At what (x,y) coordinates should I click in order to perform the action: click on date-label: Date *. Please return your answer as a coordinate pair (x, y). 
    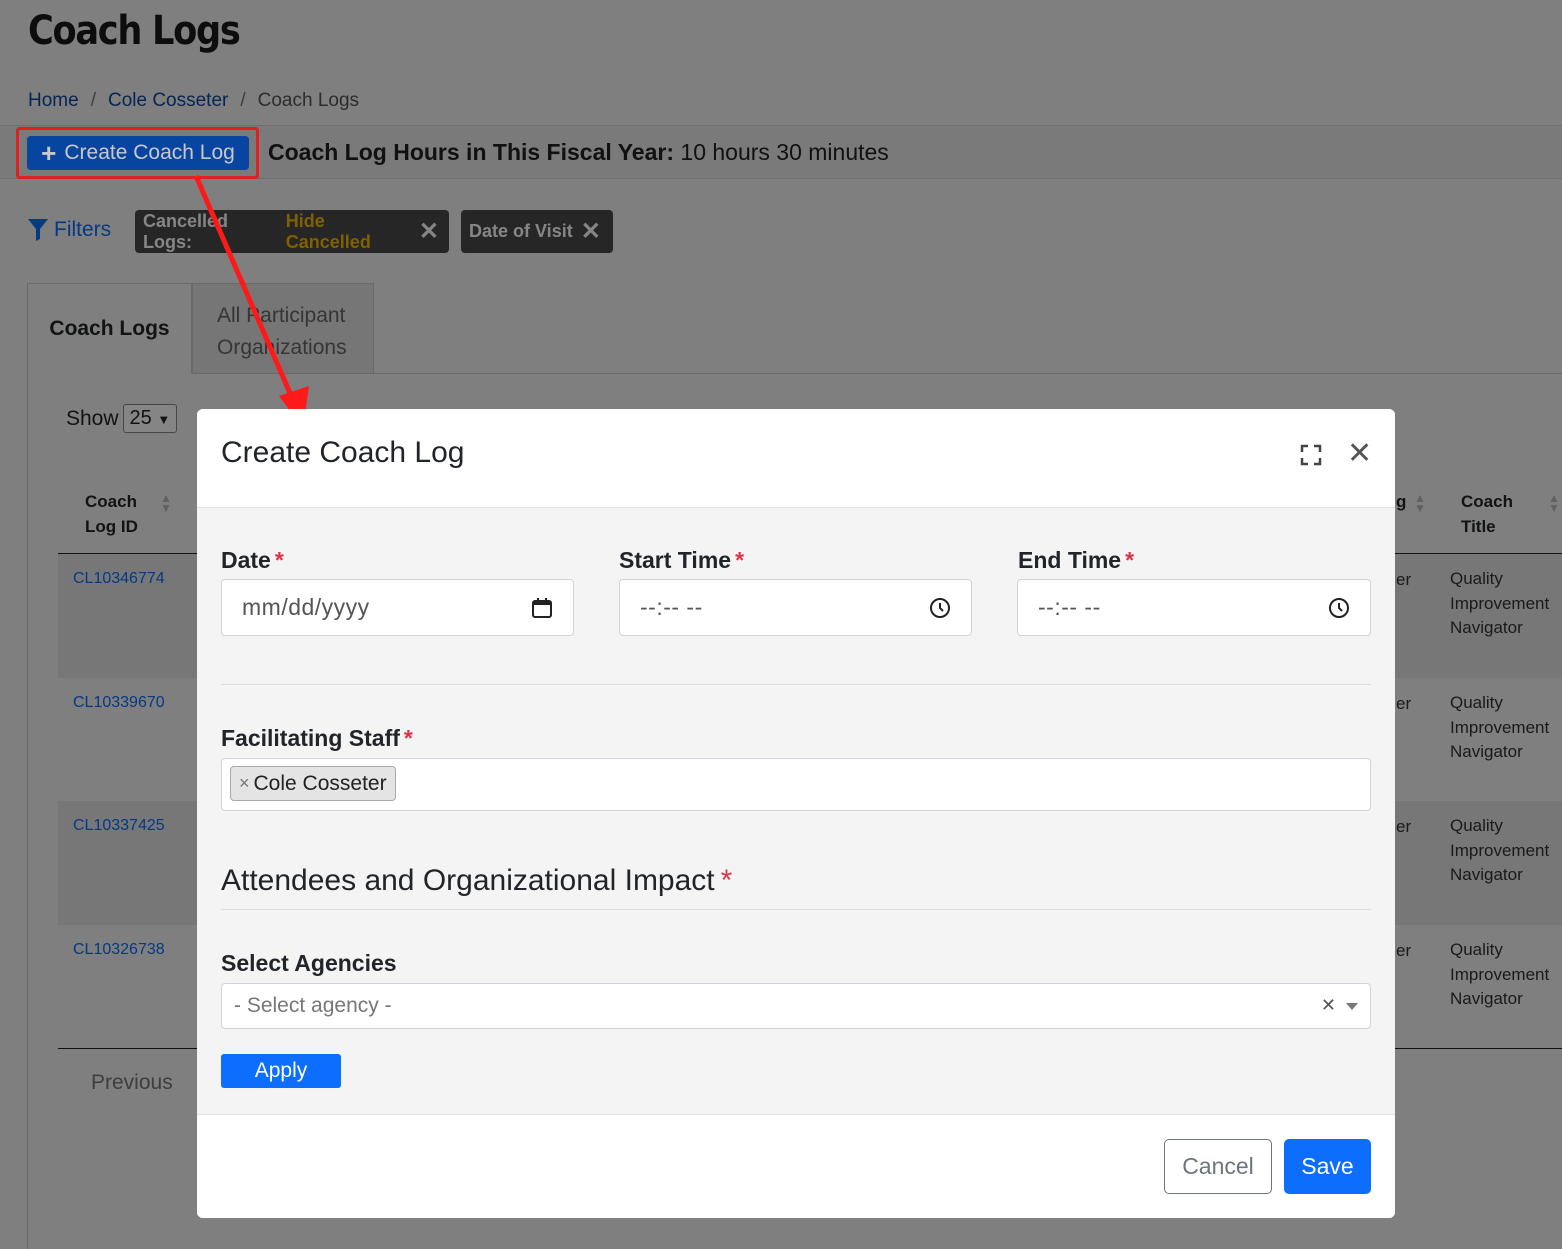
    Looking at the image, I should click on (252, 560).